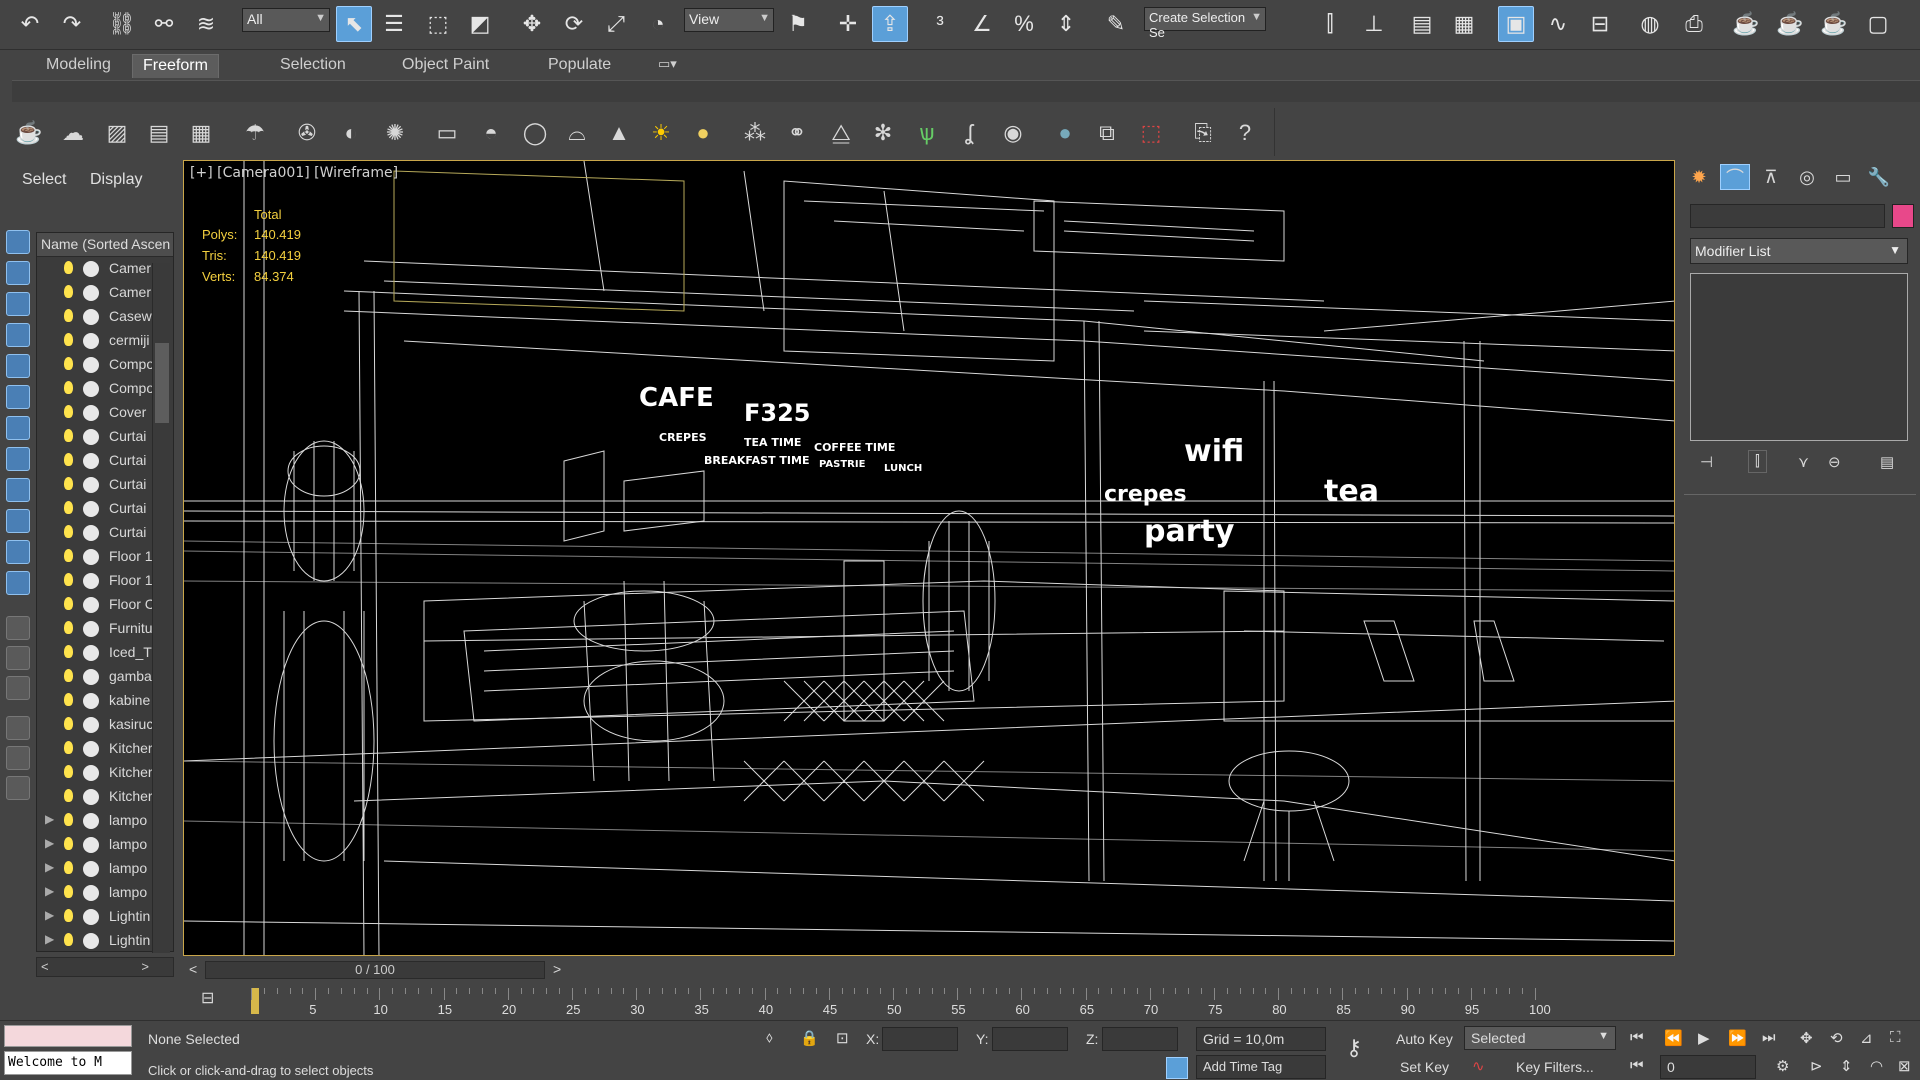 The width and height of the screenshot is (1920, 1080). What do you see at coordinates (438, 24) in the screenshot?
I see `rectangular-selection-icon: ⬚` at bounding box center [438, 24].